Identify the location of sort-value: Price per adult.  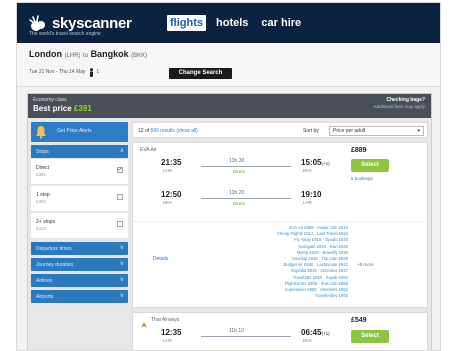
(349, 131).